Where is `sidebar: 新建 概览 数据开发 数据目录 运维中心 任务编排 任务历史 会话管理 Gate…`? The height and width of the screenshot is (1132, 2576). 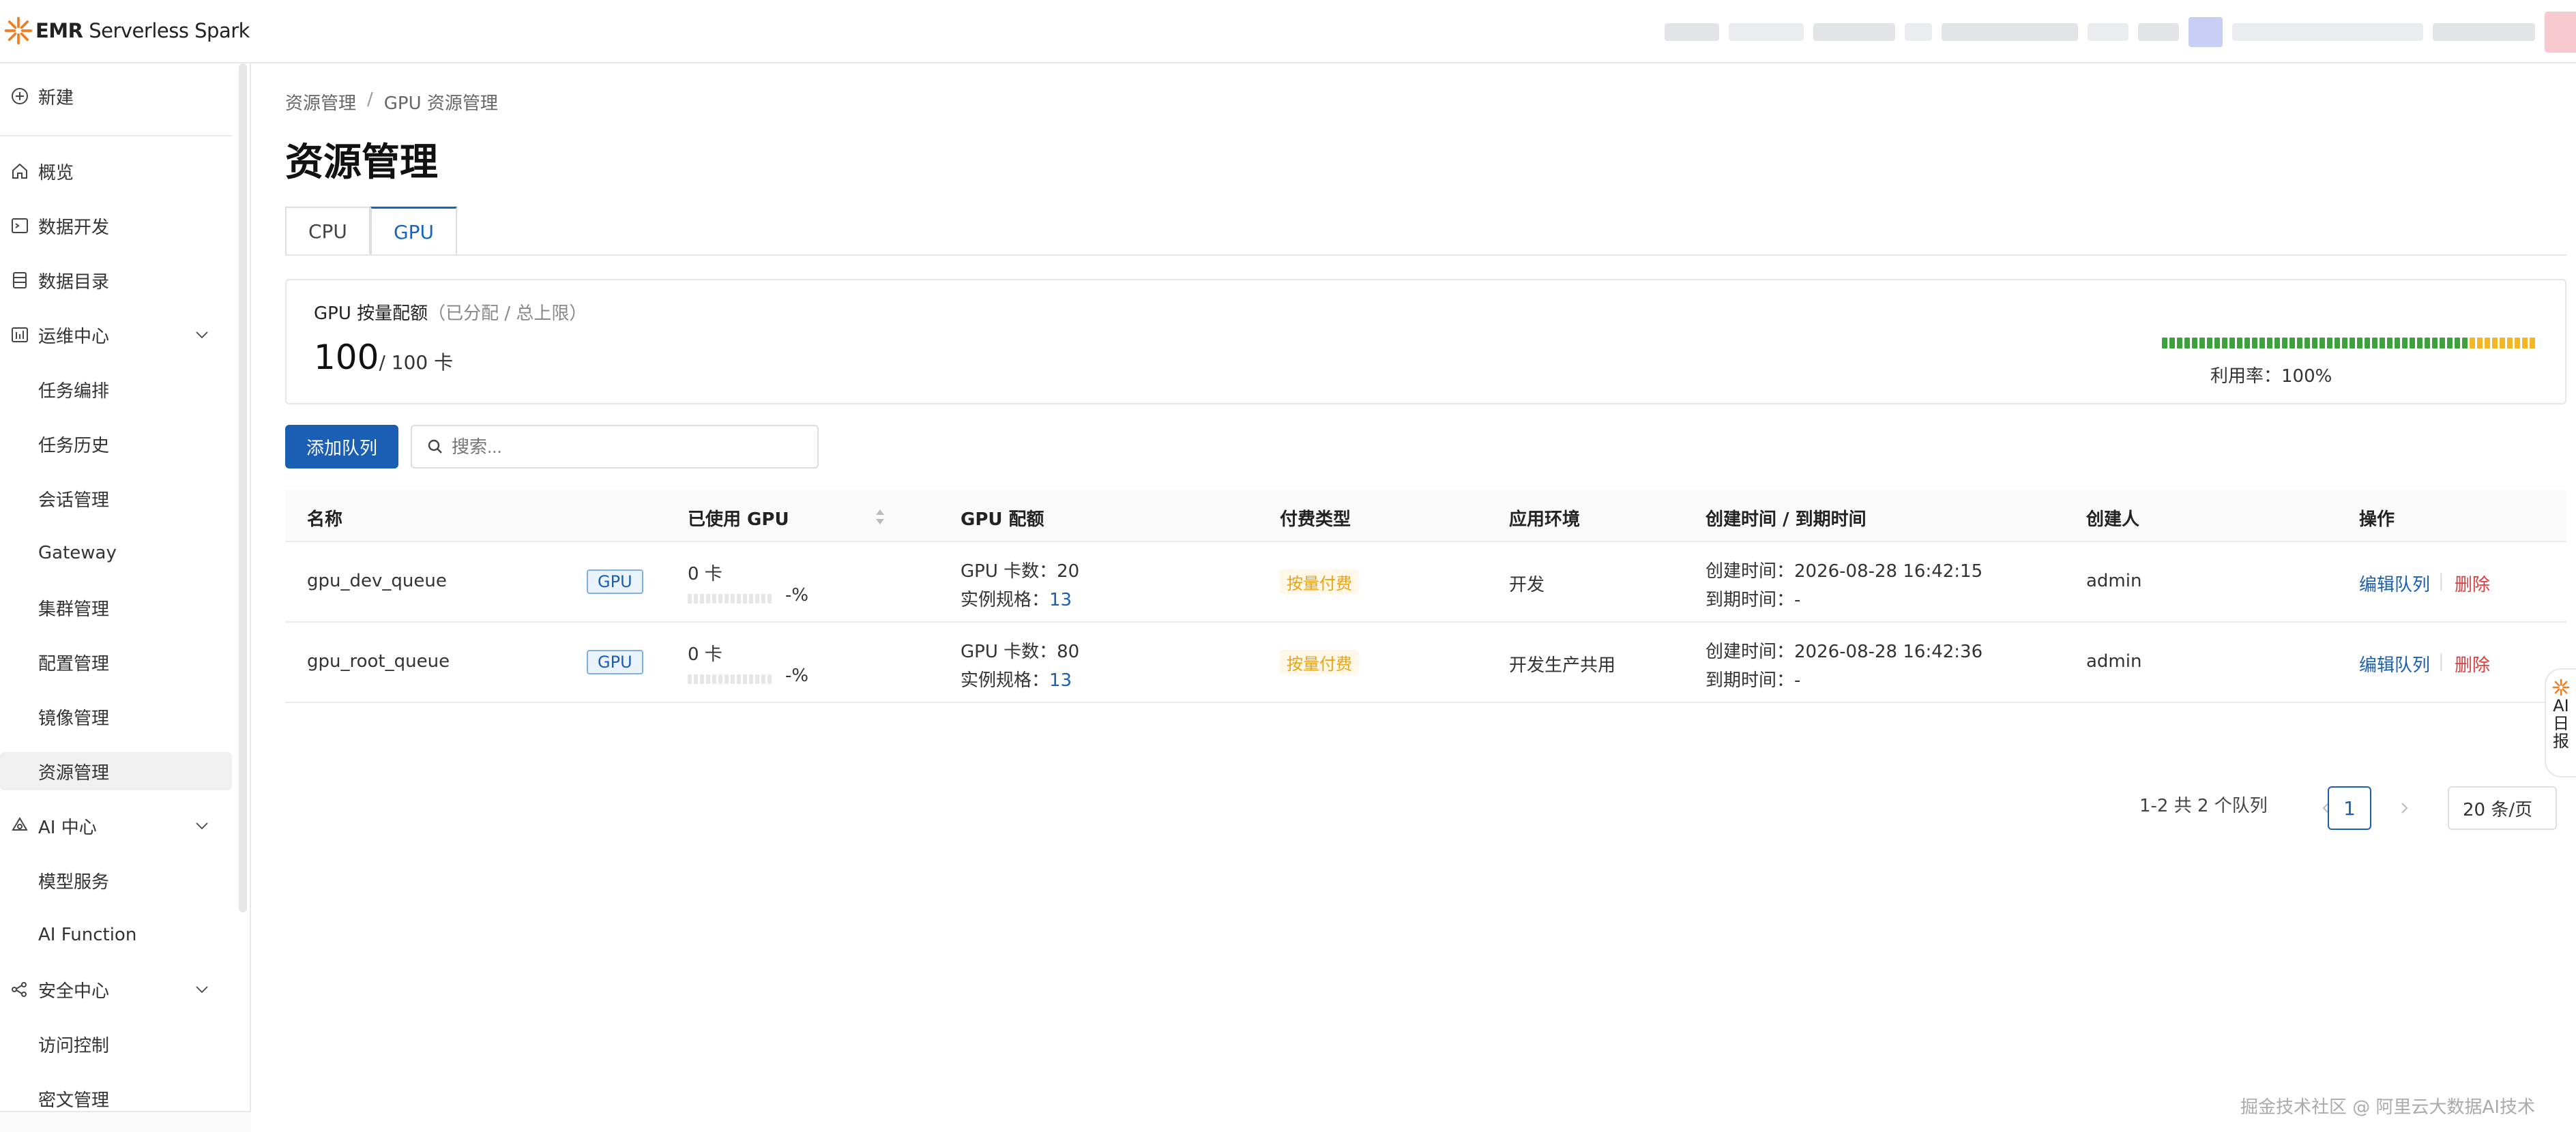
sidebar: 新建 概览 数据开发 数据目录 运维中心 任务编排 任务历史 会话管理 Gate… is located at coordinates (125, 597).